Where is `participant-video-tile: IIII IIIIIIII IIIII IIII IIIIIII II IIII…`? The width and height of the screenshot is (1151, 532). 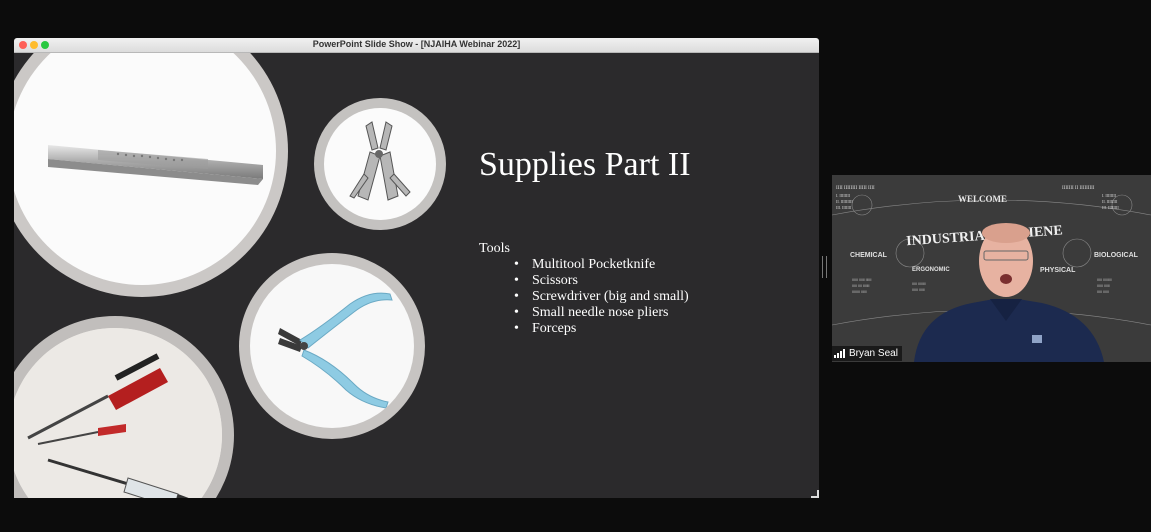 participant-video-tile: IIII IIIIIIII IIIII IIII IIIIIII II IIII… is located at coordinates (991, 268).